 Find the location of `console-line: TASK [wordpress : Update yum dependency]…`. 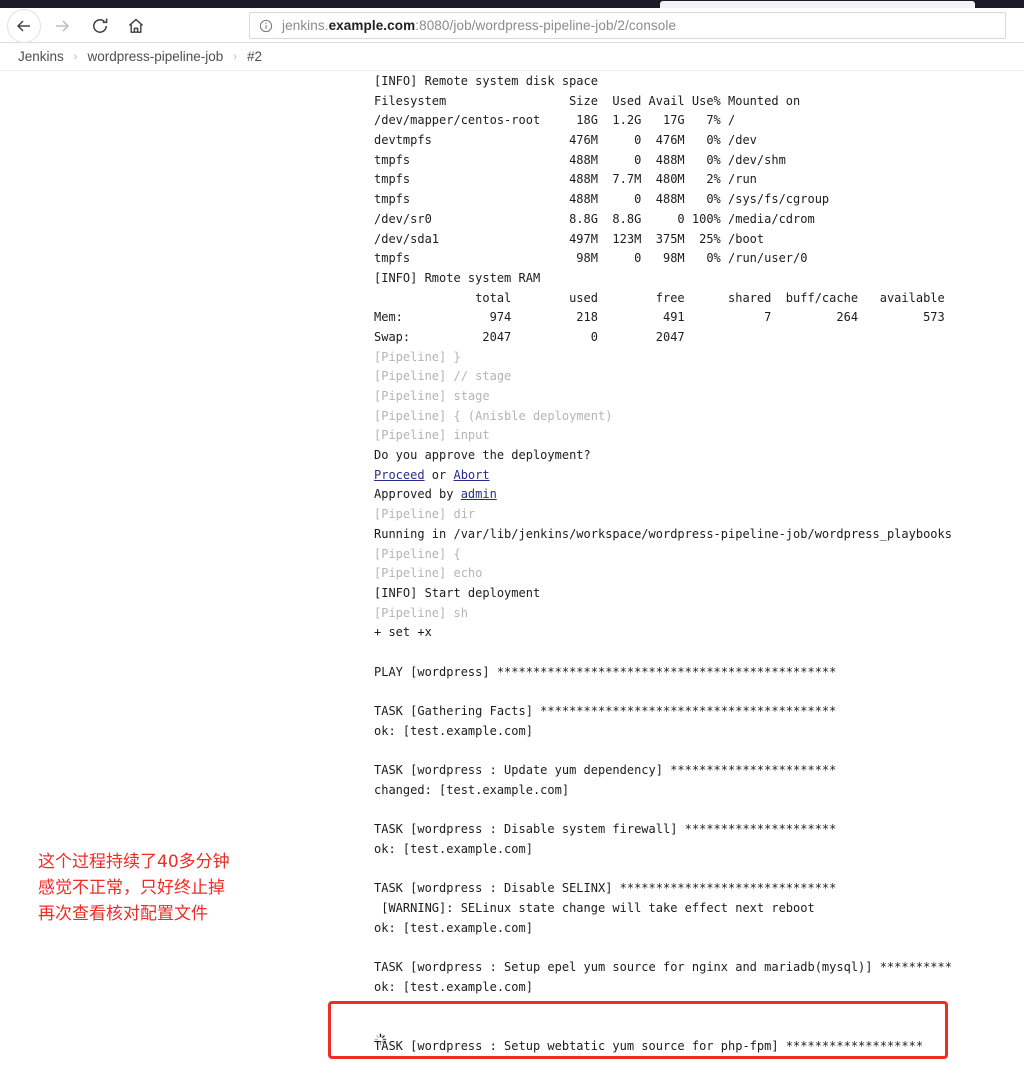

console-line: TASK [wordpress : Update yum dependency]… is located at coordinates (605, 770).